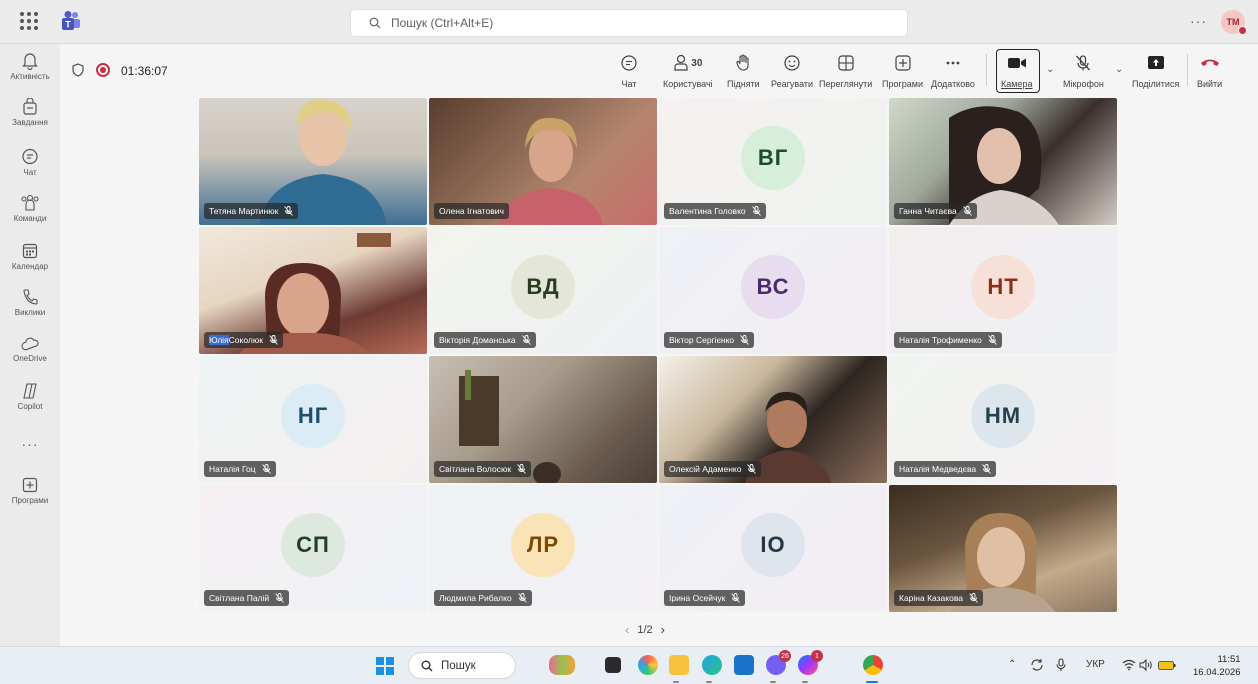  Describe the element at coordinates (30, 76) in the screenshot. I see `rail-label: Активність` at that location.